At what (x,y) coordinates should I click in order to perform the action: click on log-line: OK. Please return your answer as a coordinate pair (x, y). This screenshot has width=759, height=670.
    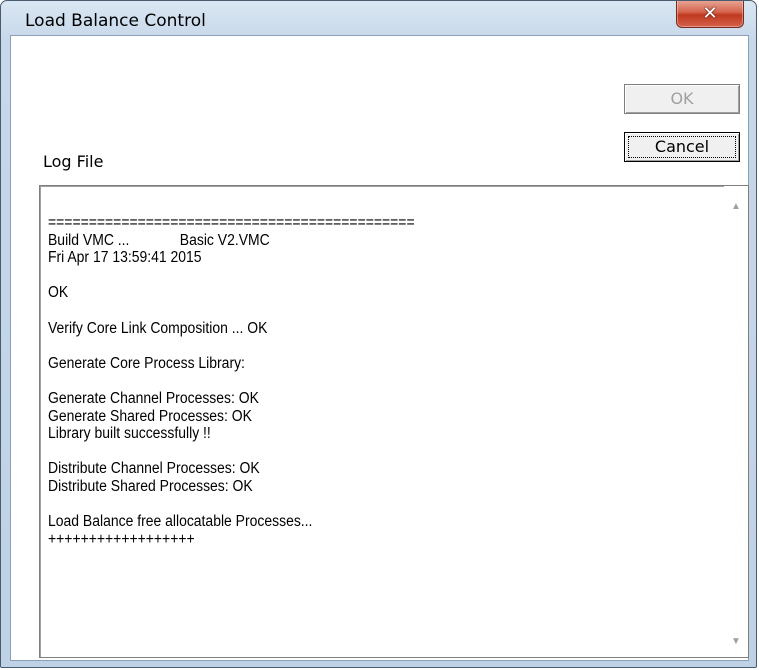
    Looking at the image, I should click on (58, 293).